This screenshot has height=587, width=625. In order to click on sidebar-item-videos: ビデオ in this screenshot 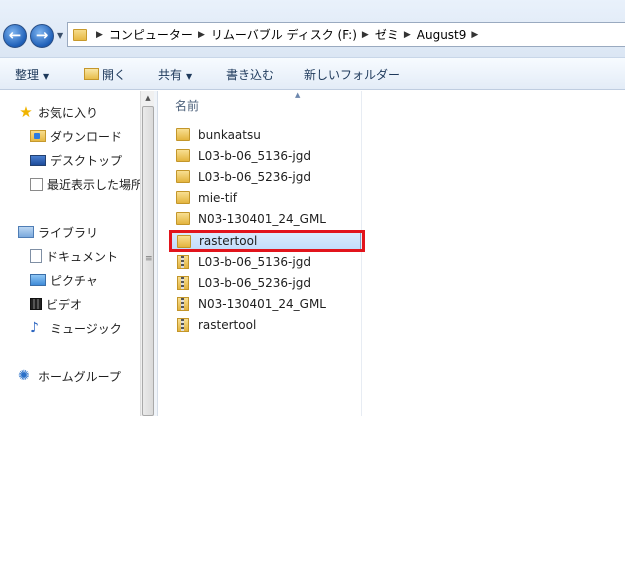, I will do `click(56, 304)`.